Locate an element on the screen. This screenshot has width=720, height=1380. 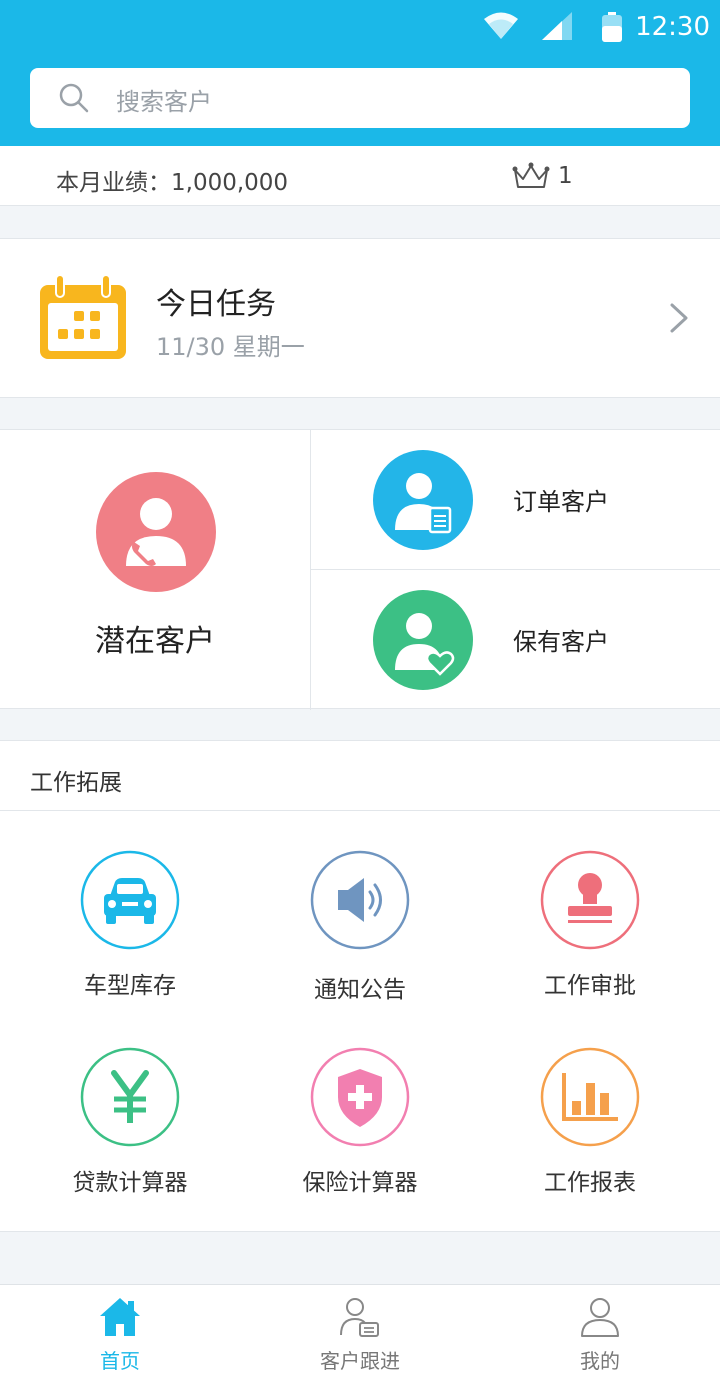
search-icon is located at coordinates (74, 100).